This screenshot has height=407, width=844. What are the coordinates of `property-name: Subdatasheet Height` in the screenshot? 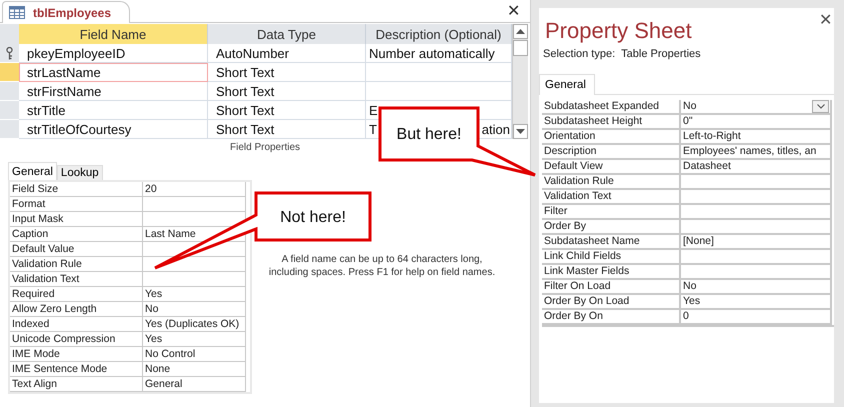 It's located at (611, 122).